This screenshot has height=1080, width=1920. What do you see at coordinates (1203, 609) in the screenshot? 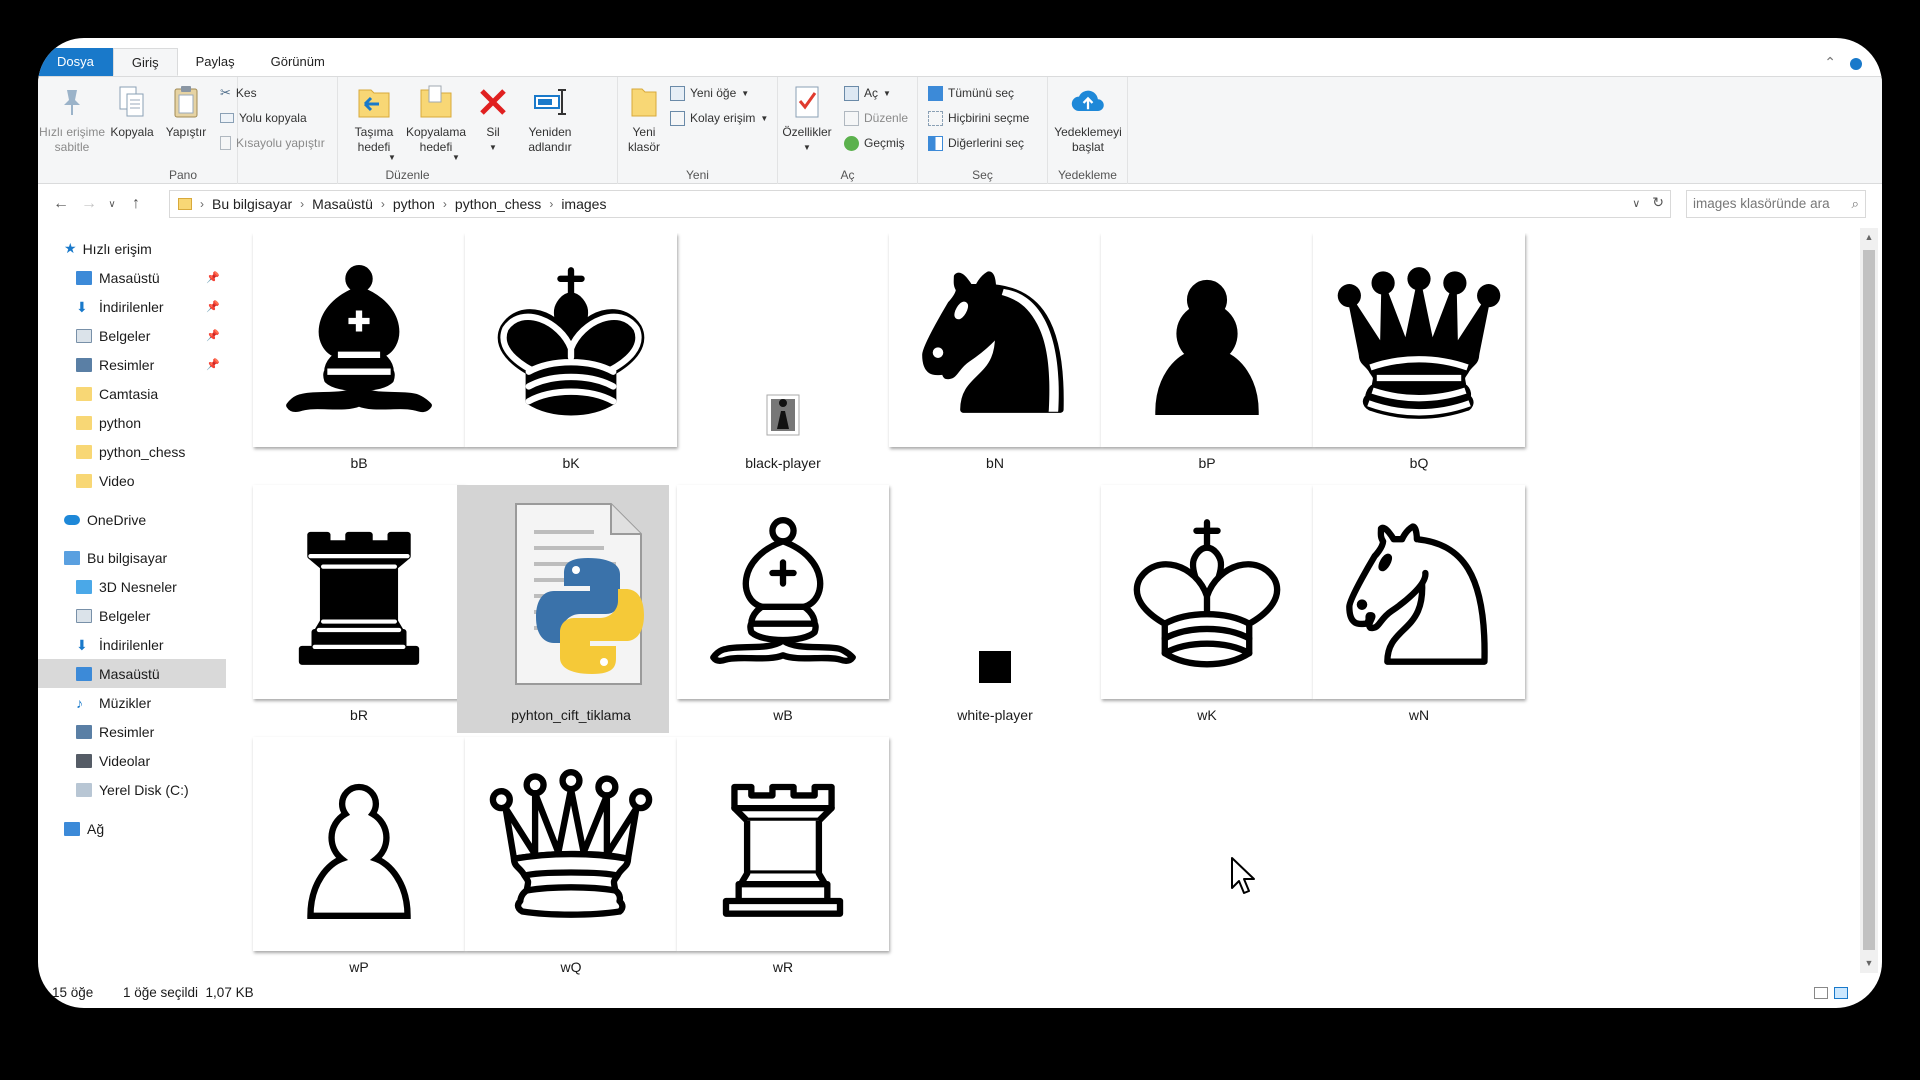
I see `file-item: wK` at bounding box center [1203, 609].